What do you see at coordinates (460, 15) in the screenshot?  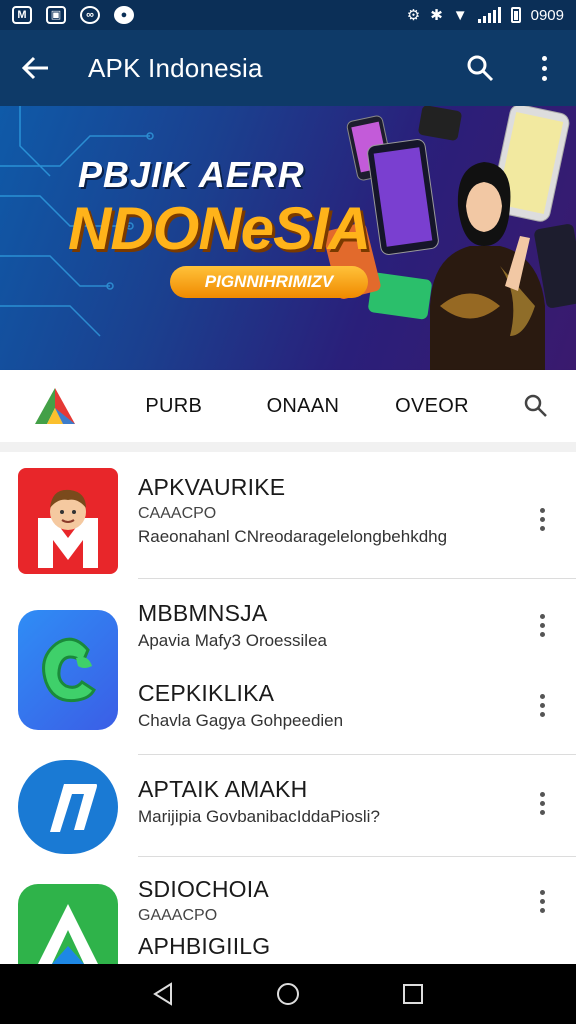 I see `wifi-icon: ▼` at bounding box center [460, 15].